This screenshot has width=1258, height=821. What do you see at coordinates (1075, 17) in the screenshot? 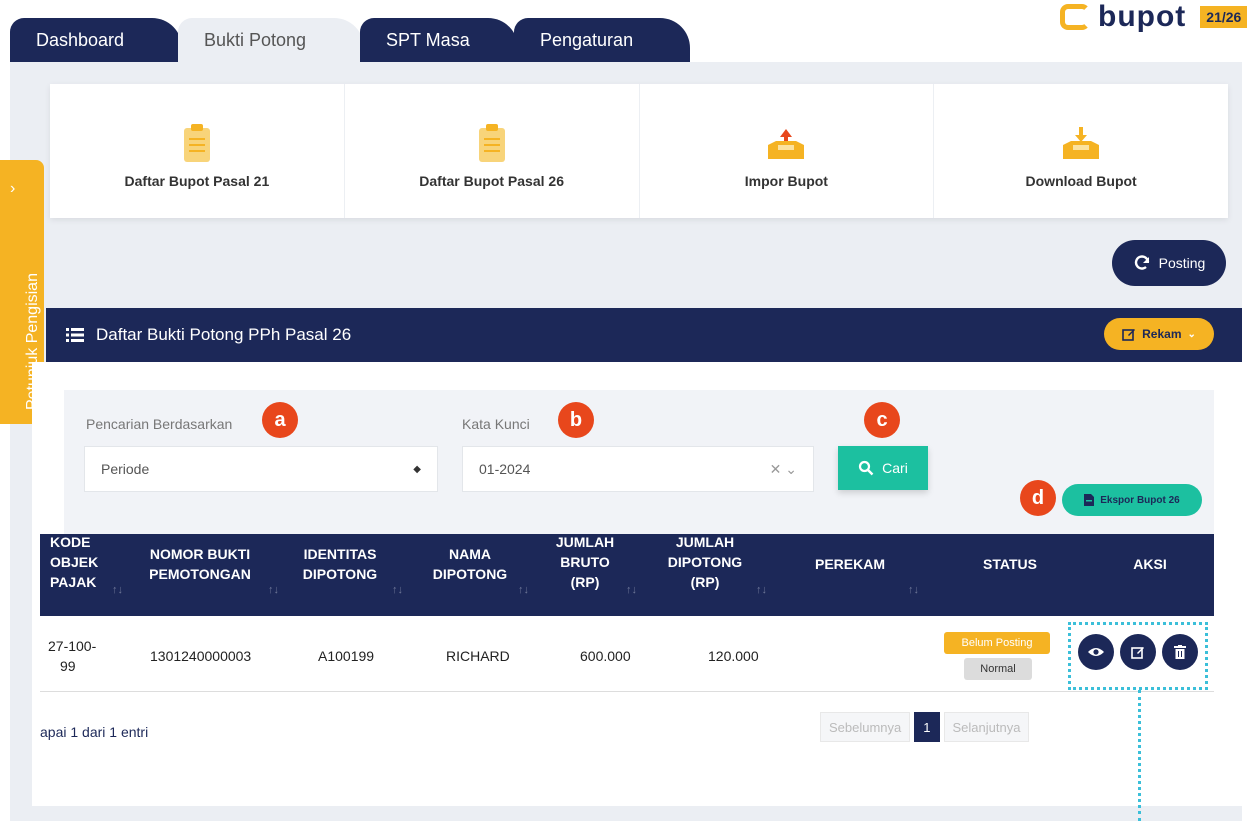
I see `logo-e-icon` at bounding box center [1075, 17].